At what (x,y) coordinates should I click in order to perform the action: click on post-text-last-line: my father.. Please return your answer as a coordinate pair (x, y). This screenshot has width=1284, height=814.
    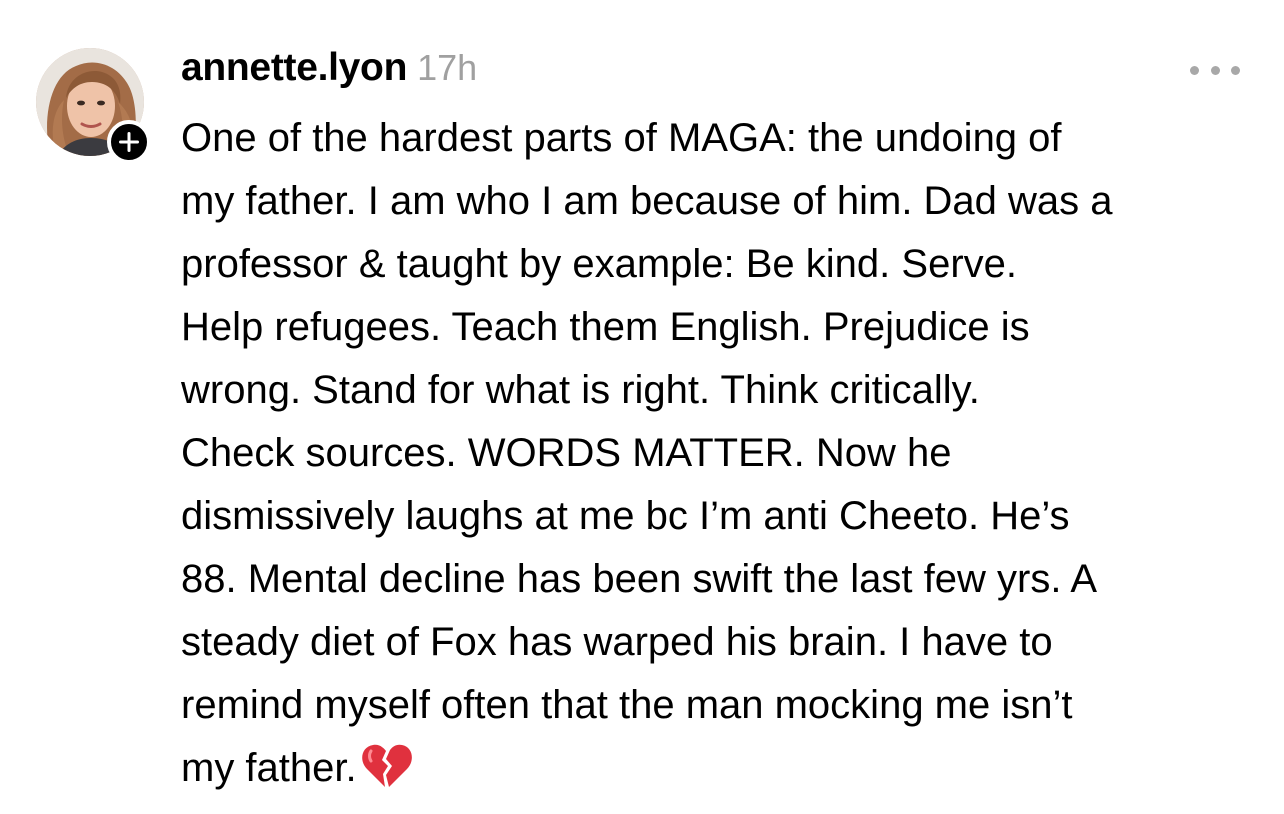
    Looking at the image, I should click on (721, 773).